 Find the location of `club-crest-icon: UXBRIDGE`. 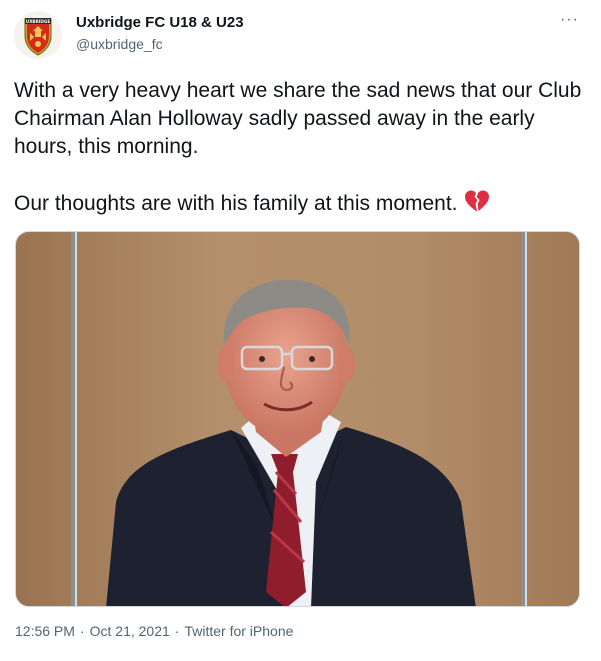

club-crest-icon: UXBRIDGE is located at coordinates (38, 35).